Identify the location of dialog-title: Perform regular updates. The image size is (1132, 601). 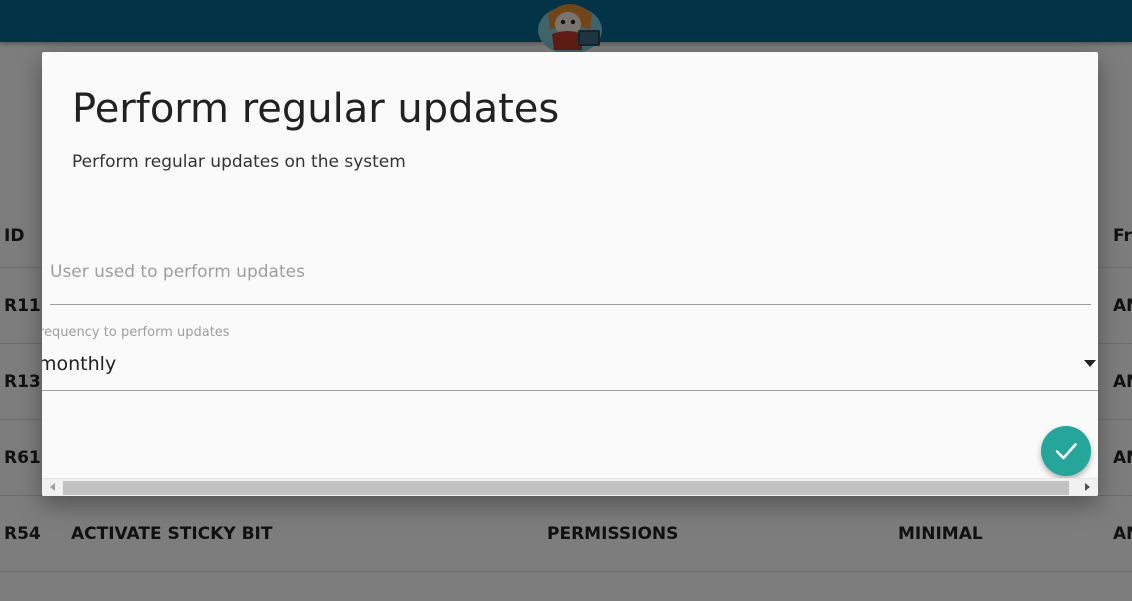
(316, 109).